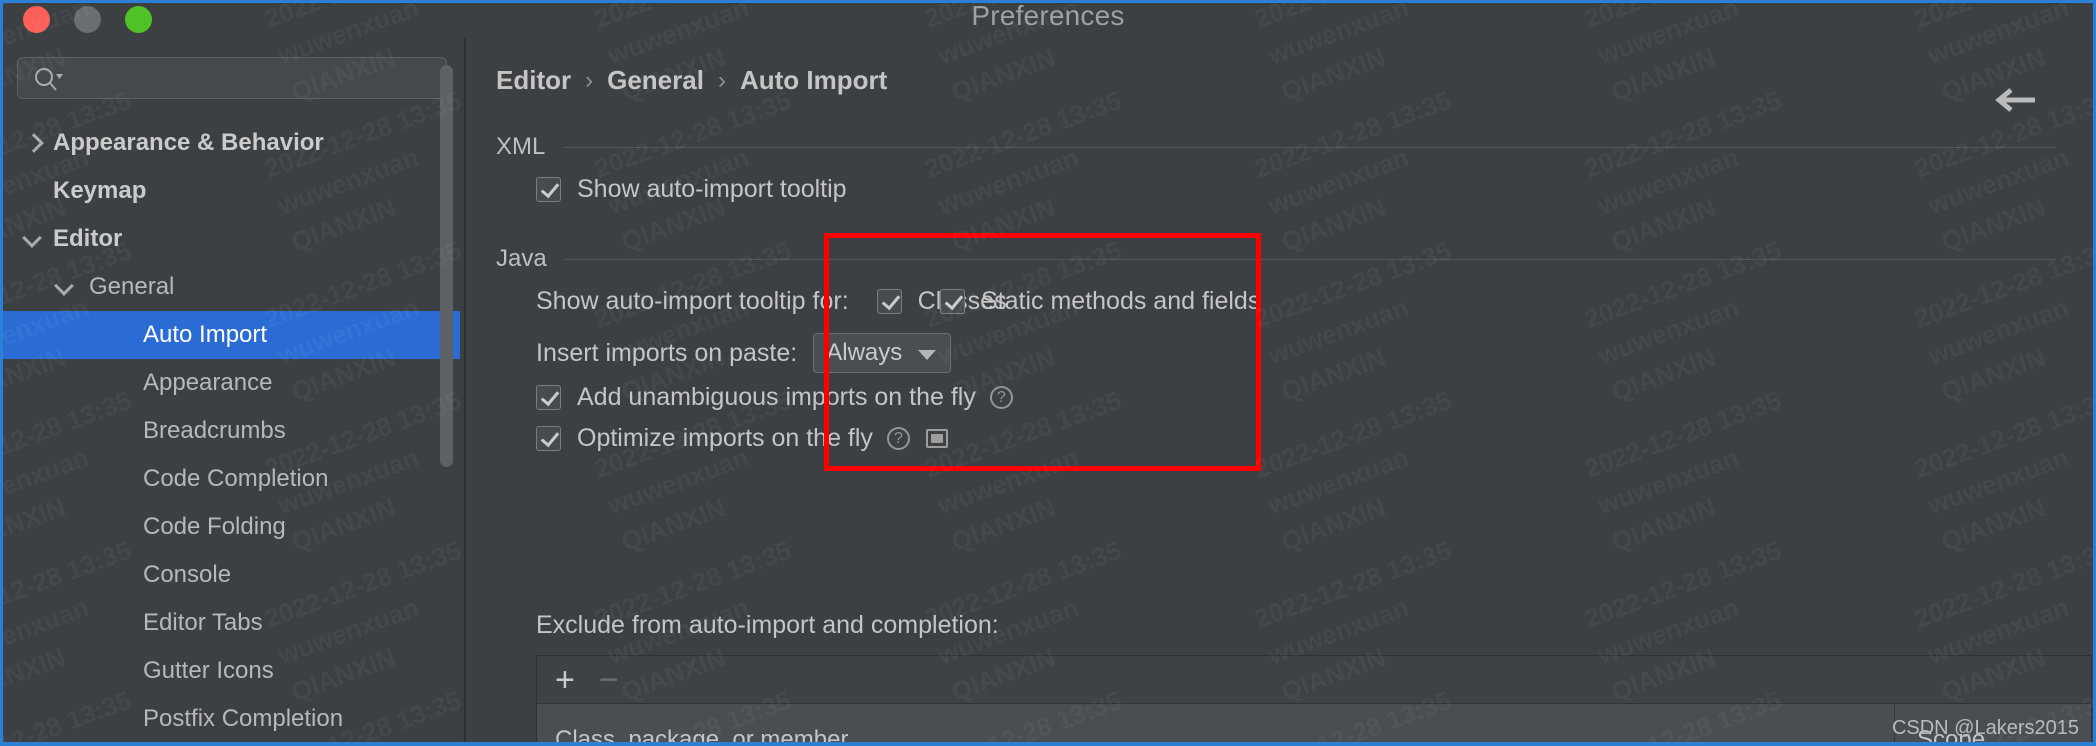 The height and width of the screenshot is (746, 2096). Describe the element at coordinates (208, 670) in the screenshot. I see `sidebar-item-label: Gutter Icons` at that location.